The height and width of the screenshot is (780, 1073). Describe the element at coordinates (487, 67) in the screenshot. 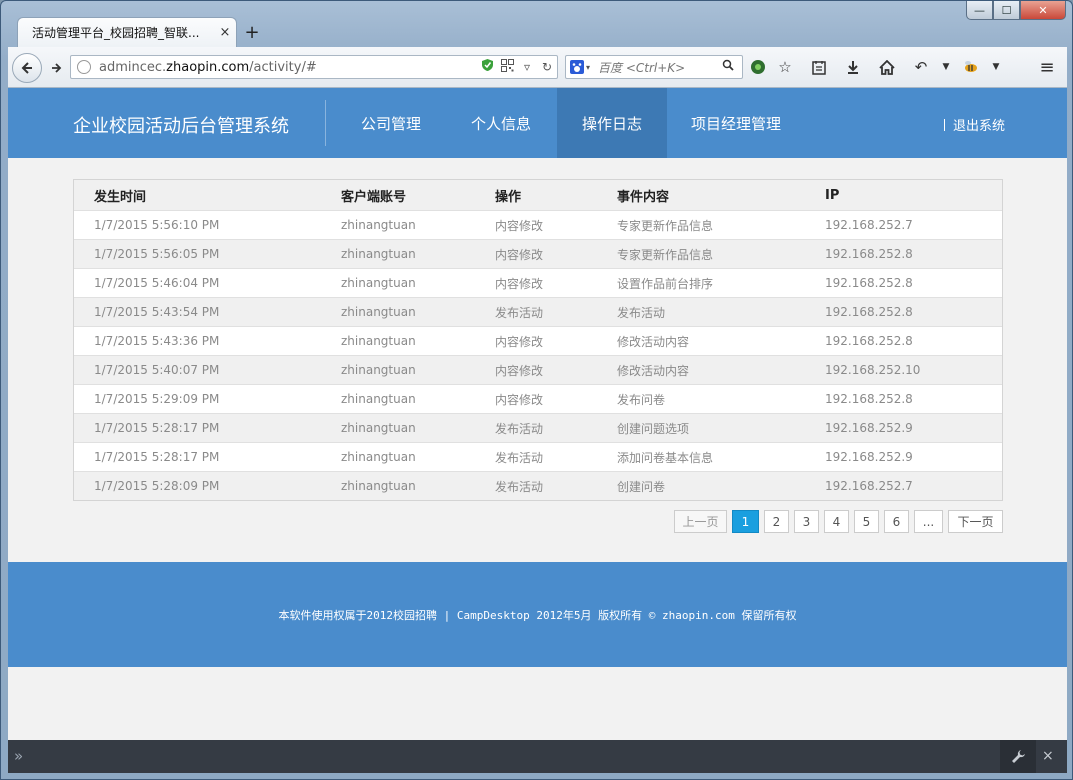

I see `shield-icon` at that location.